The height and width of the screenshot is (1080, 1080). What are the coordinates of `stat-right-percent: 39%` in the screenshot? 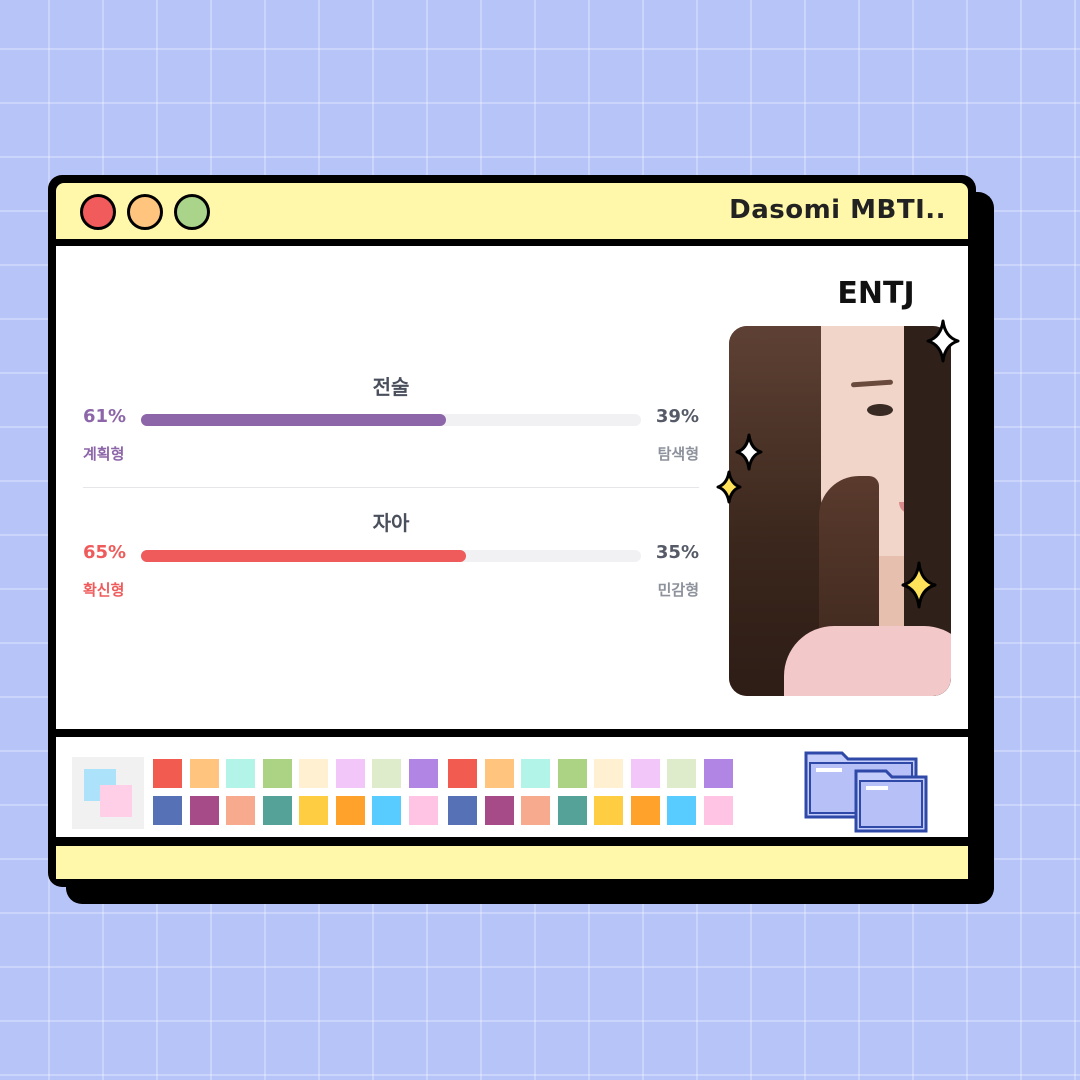 It's located at (677, 416).